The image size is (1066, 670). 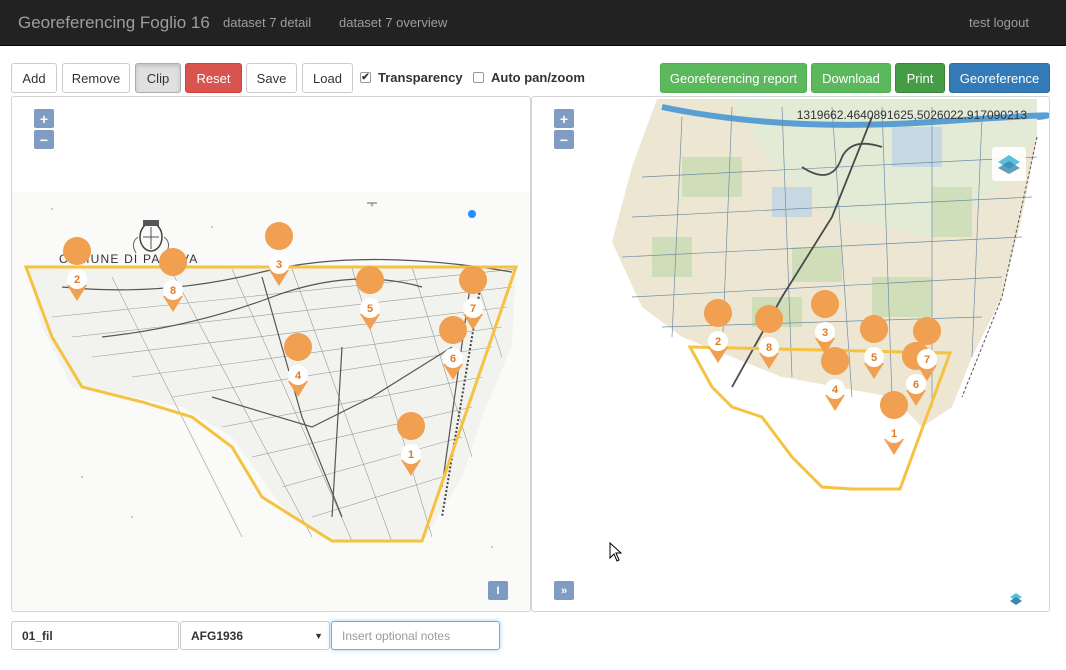 What do you see at coordinates (999, 22) in the screenshot?
I see `nav-link-user-logout: test logout` at bounding box center [999, 22].